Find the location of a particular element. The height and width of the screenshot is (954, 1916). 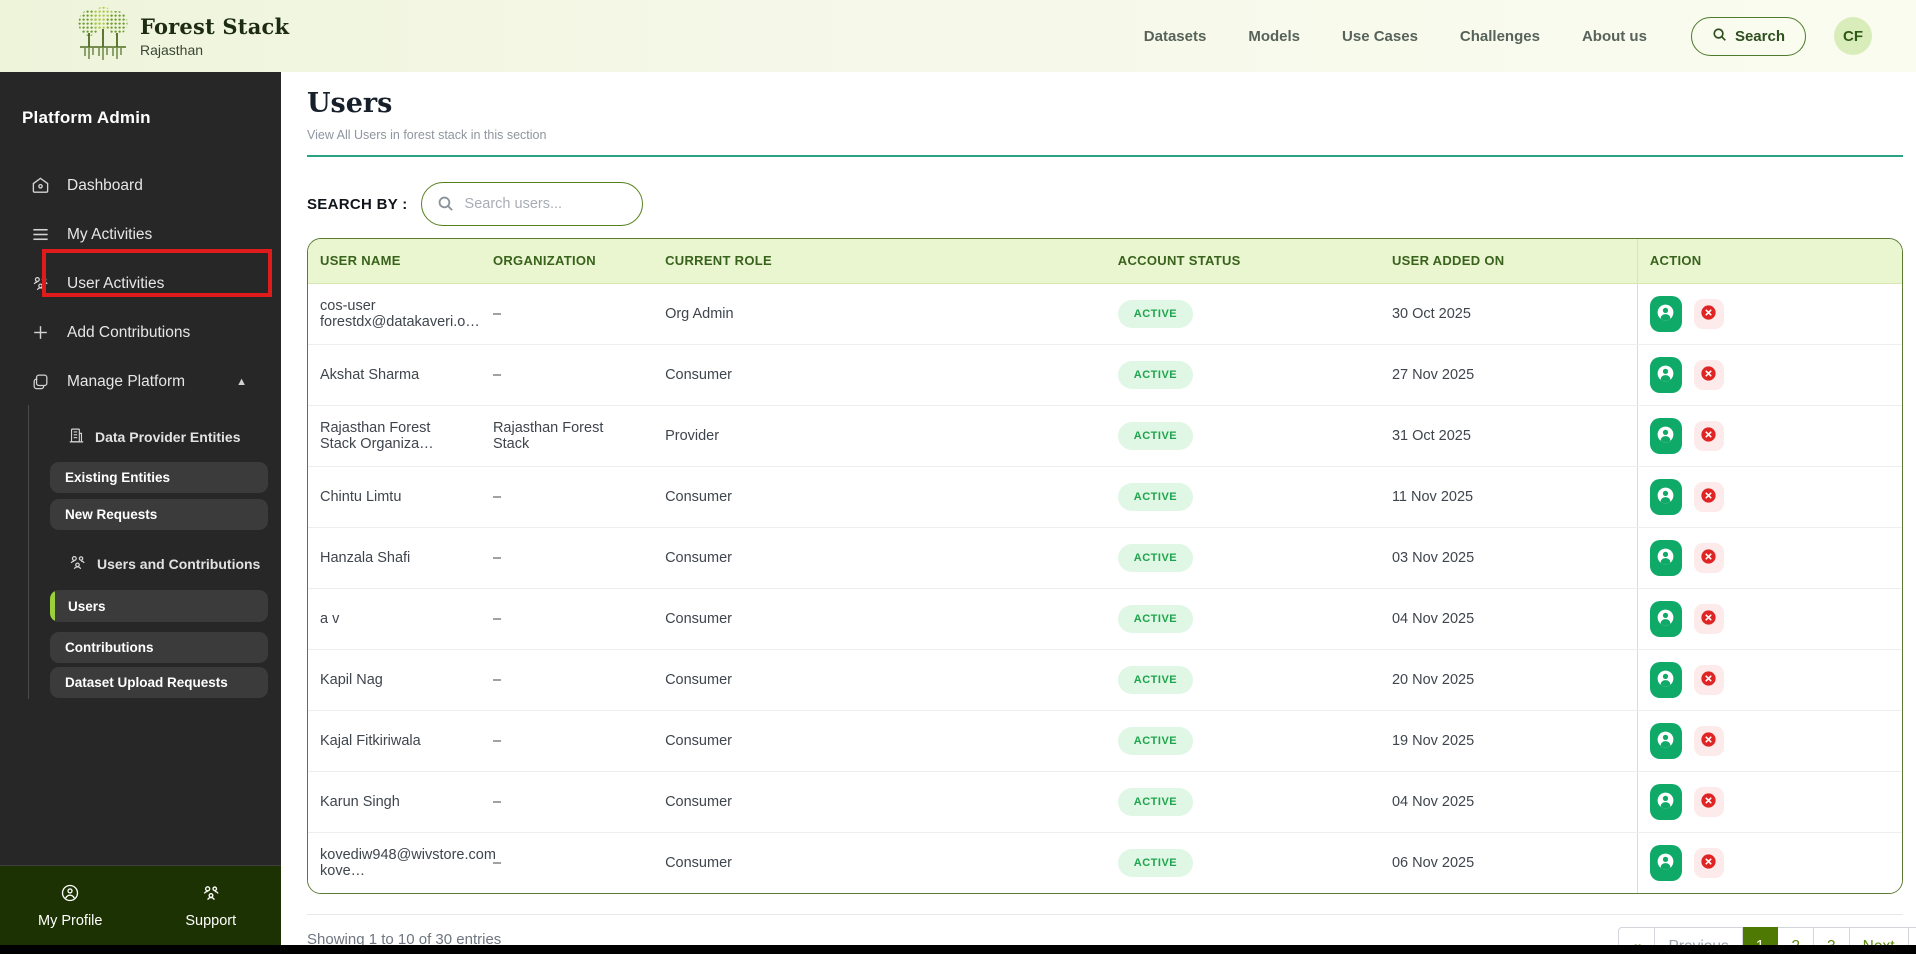

nav-link-about-us: About us is located at coordinates (1614, 36).